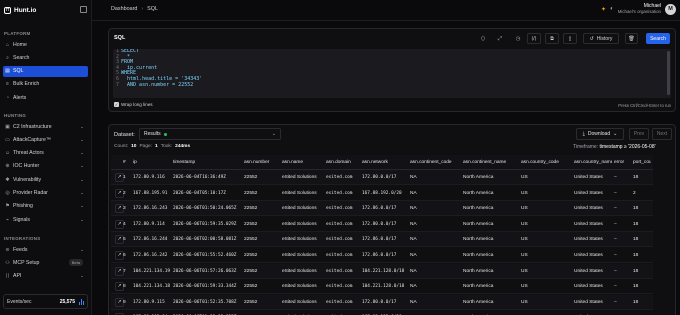 The image size is (680, 315). What do you see at coordinates (385, 162) in the screenshot?
I see `column-header: asn.network` at bounding box center [385, 162].